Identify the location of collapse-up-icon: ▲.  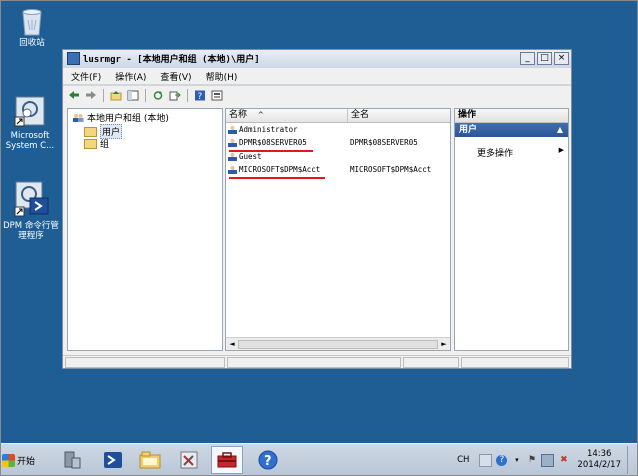
(560, 130).